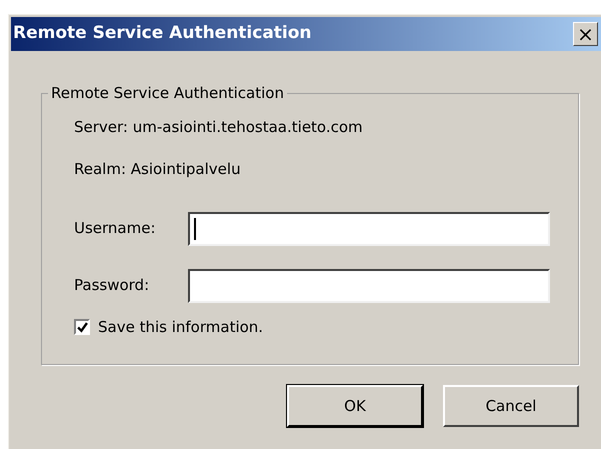  I want to click on info-text: Server: um-asiointi.tehostaa.tieto.com, so click(219, 127).